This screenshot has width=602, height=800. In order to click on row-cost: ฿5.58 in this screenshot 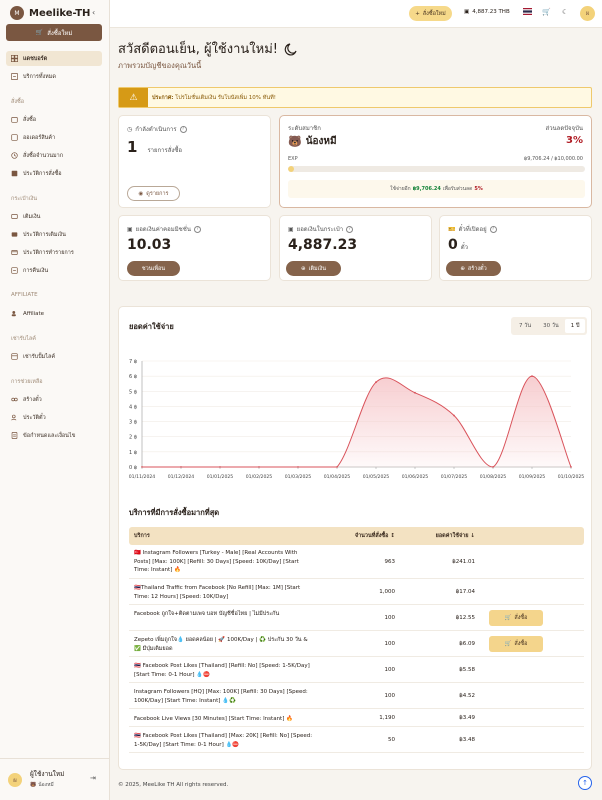, I will do `click(467, 670)`.